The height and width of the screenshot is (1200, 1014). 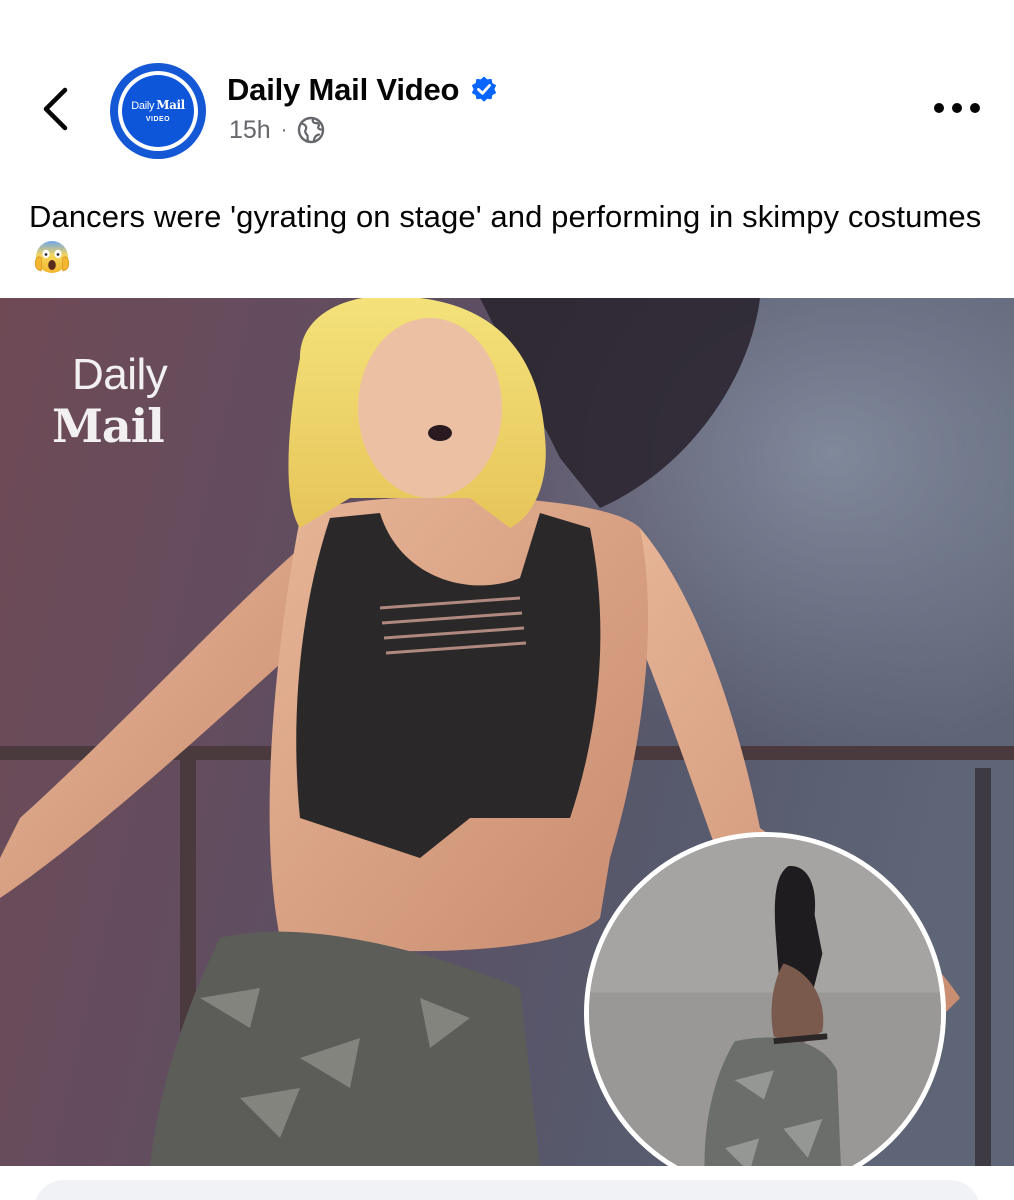 I want to click on more-options-button, so click(x=957, y=108).